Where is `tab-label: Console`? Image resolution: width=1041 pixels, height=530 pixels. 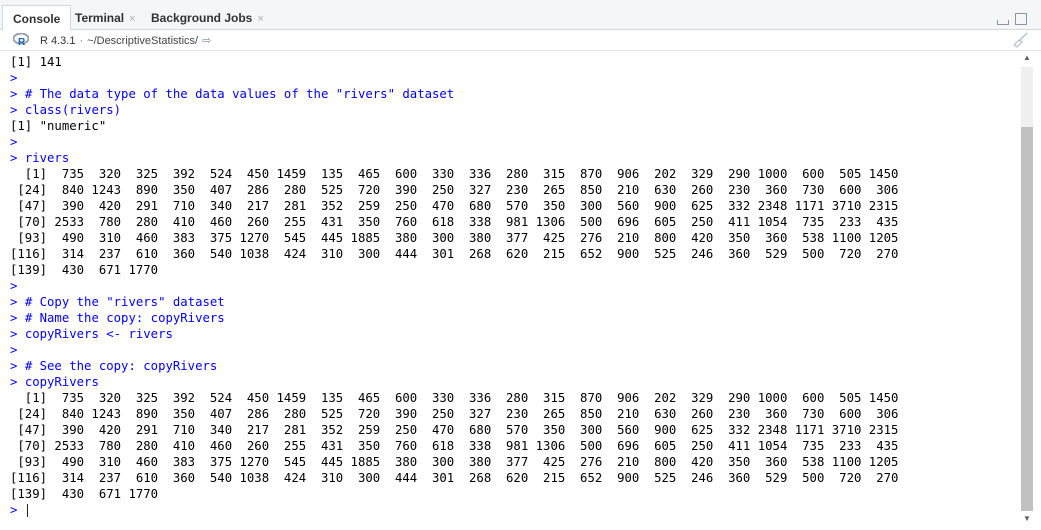 tab-label: Console is located at coordinates (37, 19).